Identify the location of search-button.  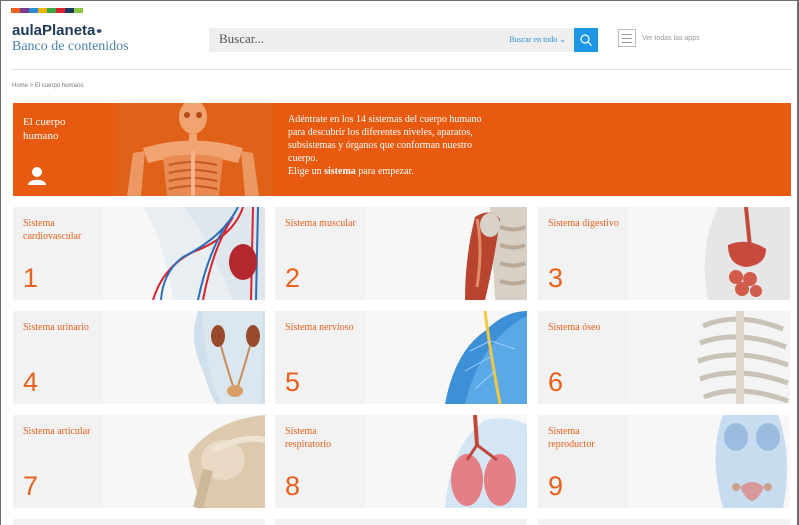
(586, 40).